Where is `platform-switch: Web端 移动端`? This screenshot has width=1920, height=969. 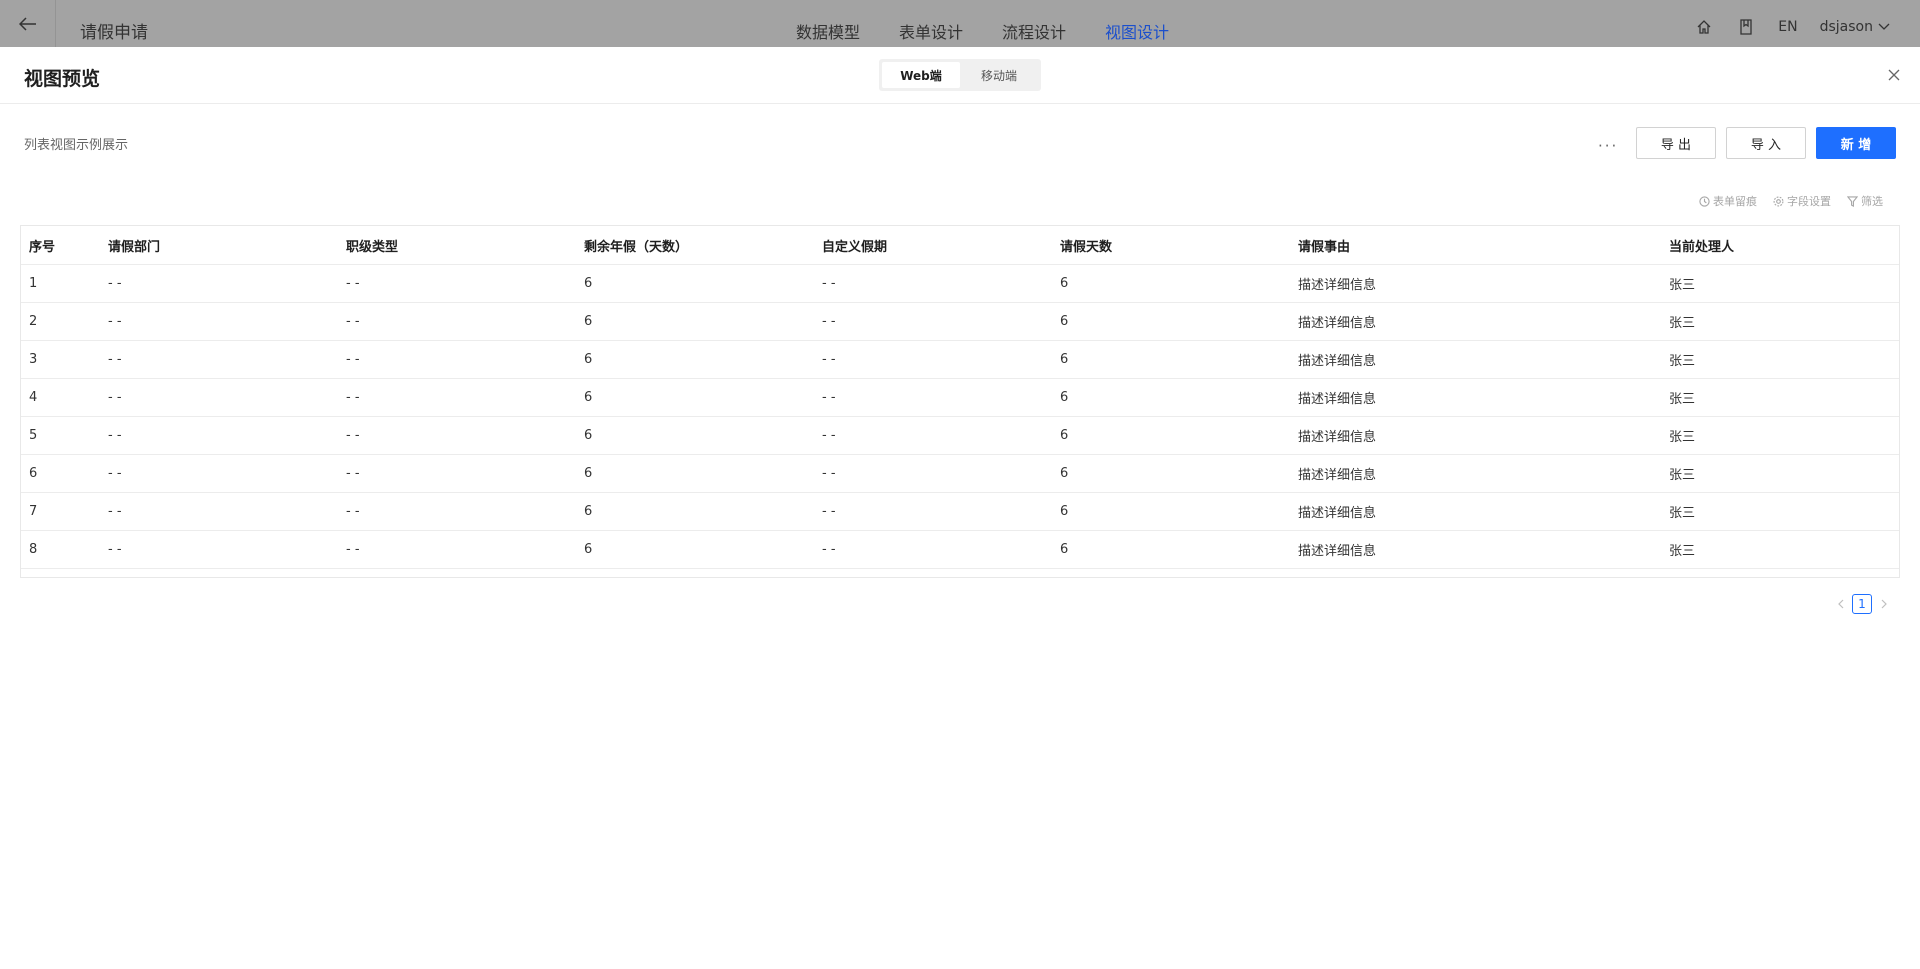 platform-switch: Web端 移动端 is located at coordinates (960, 75).